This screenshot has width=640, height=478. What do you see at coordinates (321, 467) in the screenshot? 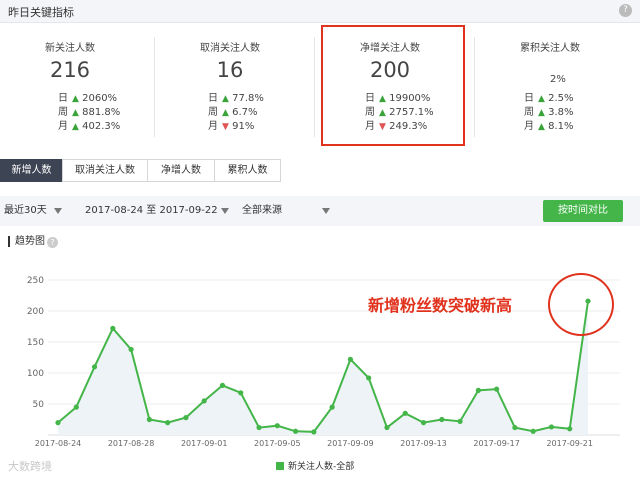
I see `legend-label: 新关注人数-全部` at bounding box center [321, 467].